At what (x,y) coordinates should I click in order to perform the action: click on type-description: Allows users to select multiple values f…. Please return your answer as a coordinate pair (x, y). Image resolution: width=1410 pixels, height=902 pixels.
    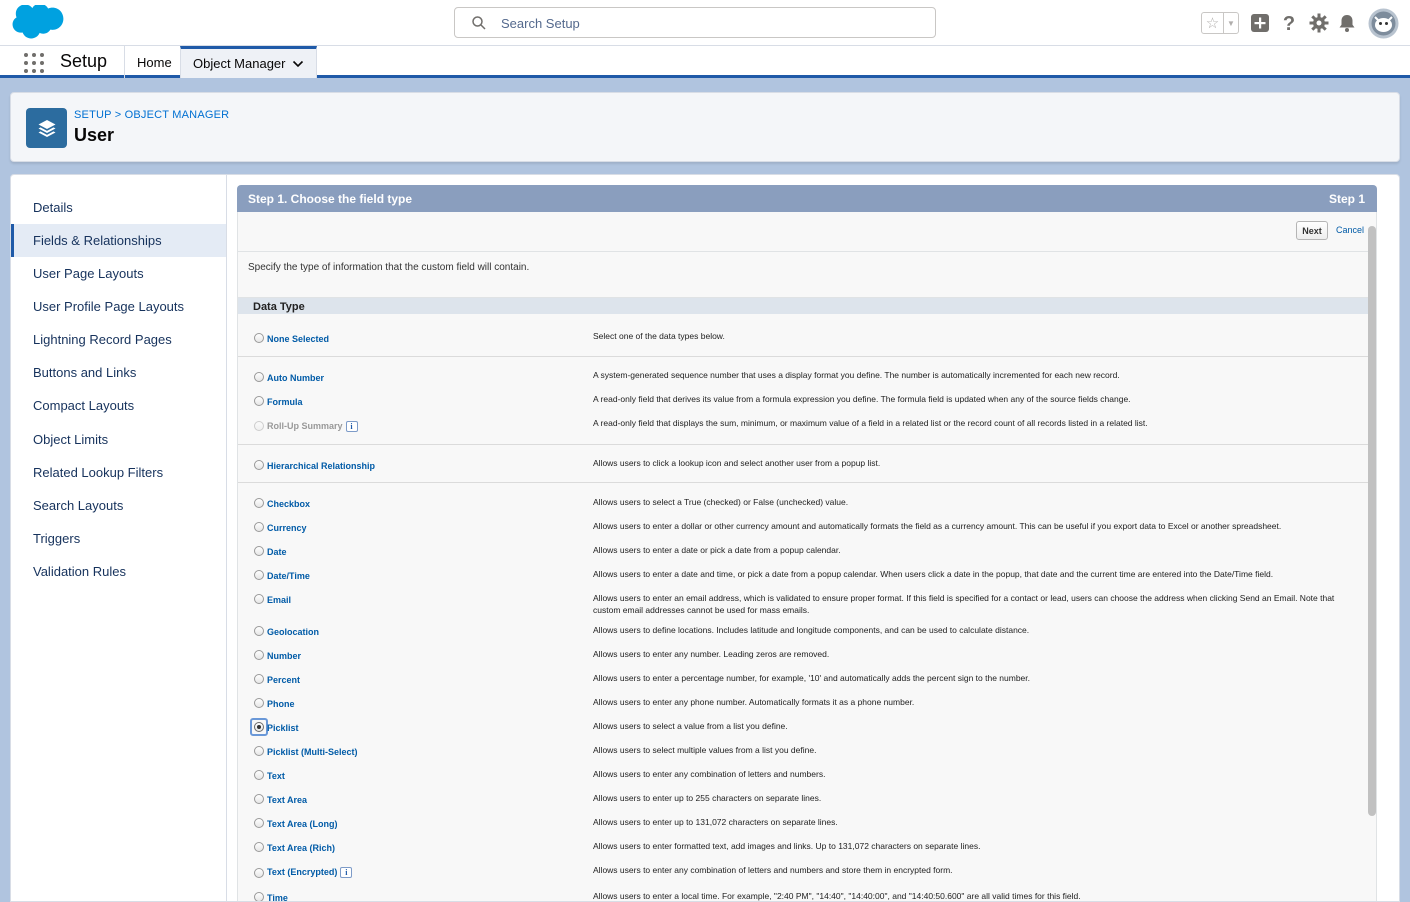
    Looking at the image, I should click on (705, 750).